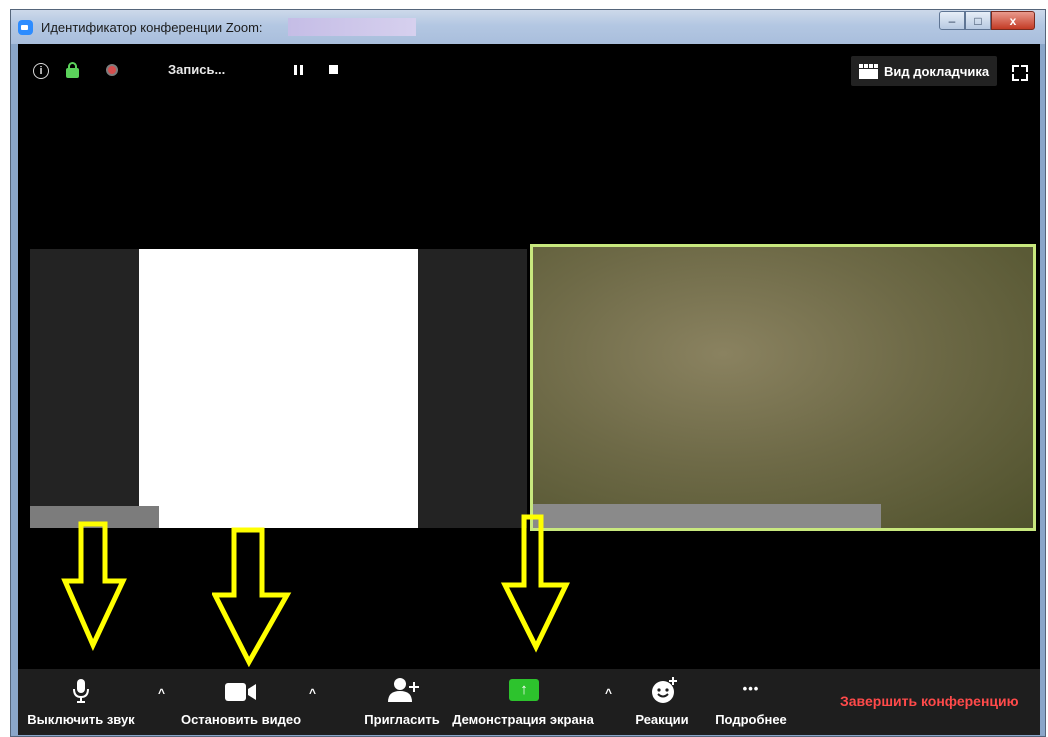 The width and height of the screenshot is (1048, 737). Describe the element at coordinates (240, 692) in the screenshot. I see `video-camera-icon` at that location.